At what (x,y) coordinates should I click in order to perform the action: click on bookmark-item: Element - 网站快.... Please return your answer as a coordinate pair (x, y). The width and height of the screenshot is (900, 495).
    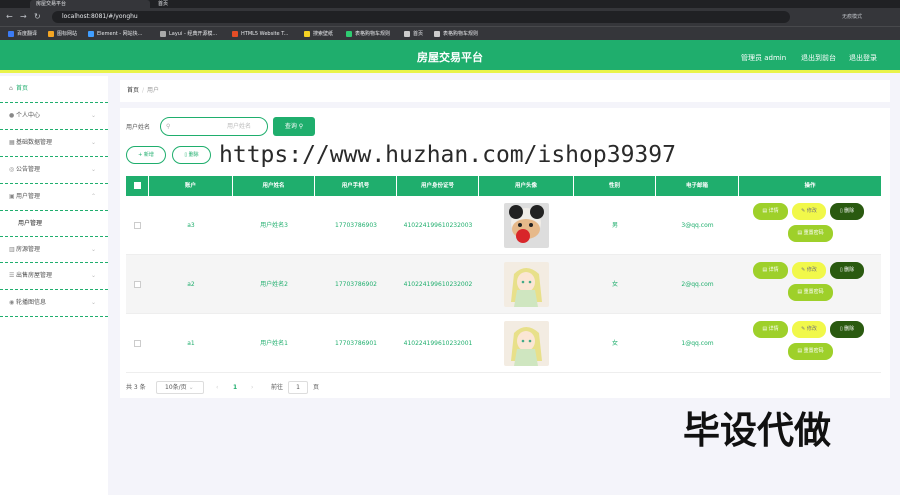
    Looking at the image, I should click on (115, 34).